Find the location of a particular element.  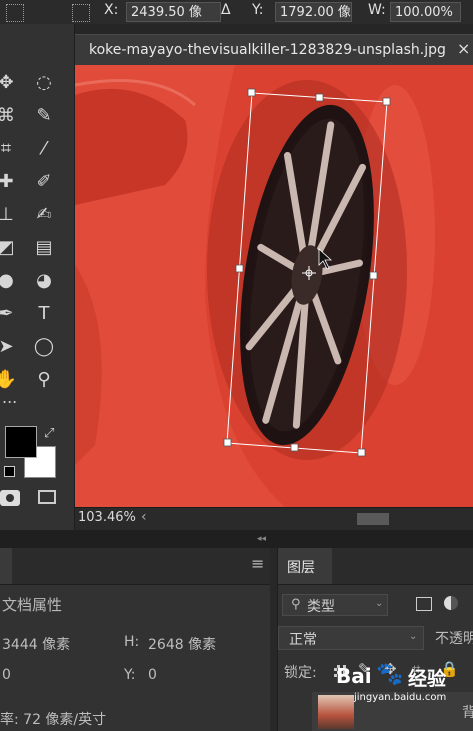

document-properties-title: 文档属性 is located at coordinates (32, 605).